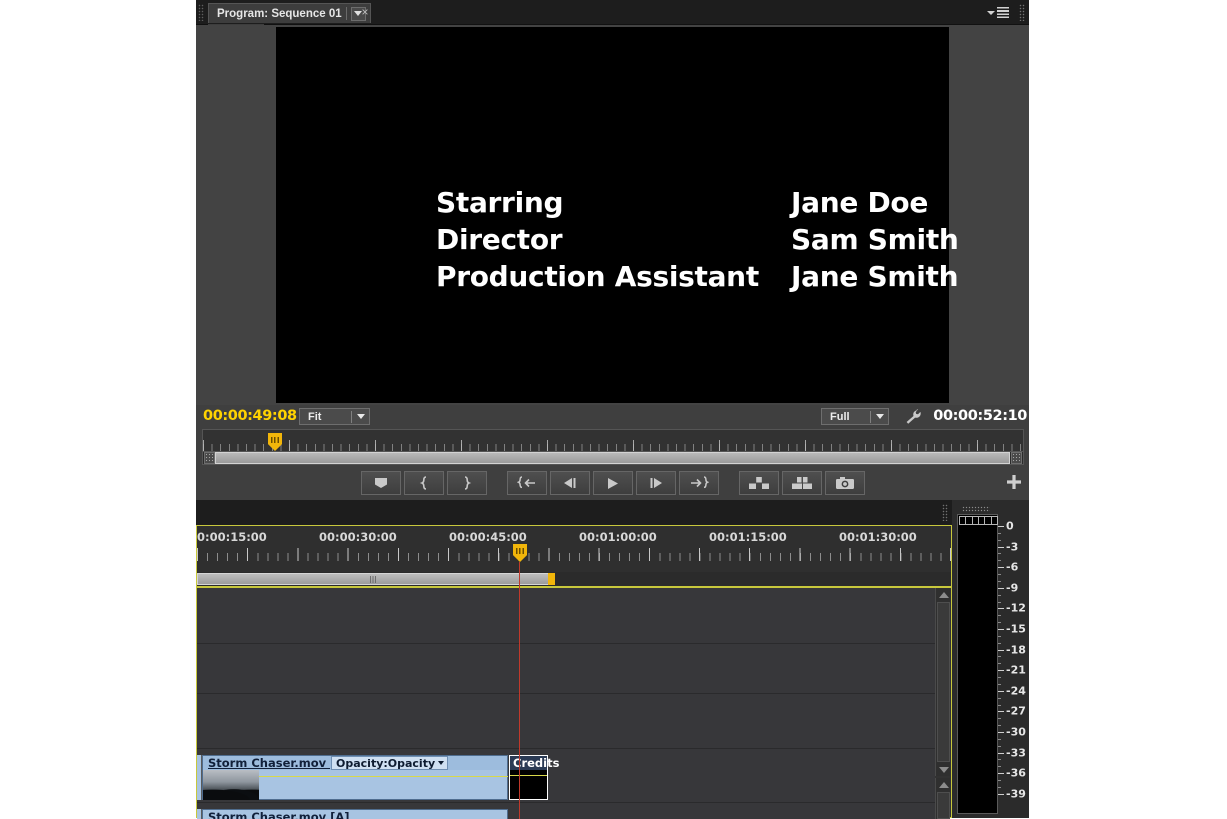 Image resolution: width=1227 pixels, height=819 pixels. Describe the element at coordinates (534, 777) in the screenshot. I see `timeline-clip-credits: Credits` at that location.